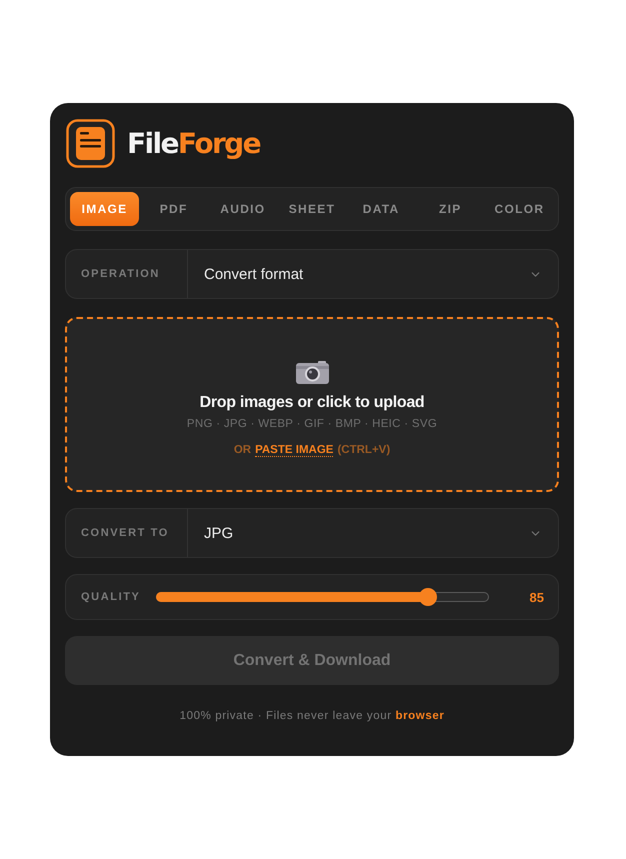 The height and width of the screenshot is (859, 626). Describe the element at coordinates (120, 274) in the screenshot. I see `operation-label: OPERATION` at that location.